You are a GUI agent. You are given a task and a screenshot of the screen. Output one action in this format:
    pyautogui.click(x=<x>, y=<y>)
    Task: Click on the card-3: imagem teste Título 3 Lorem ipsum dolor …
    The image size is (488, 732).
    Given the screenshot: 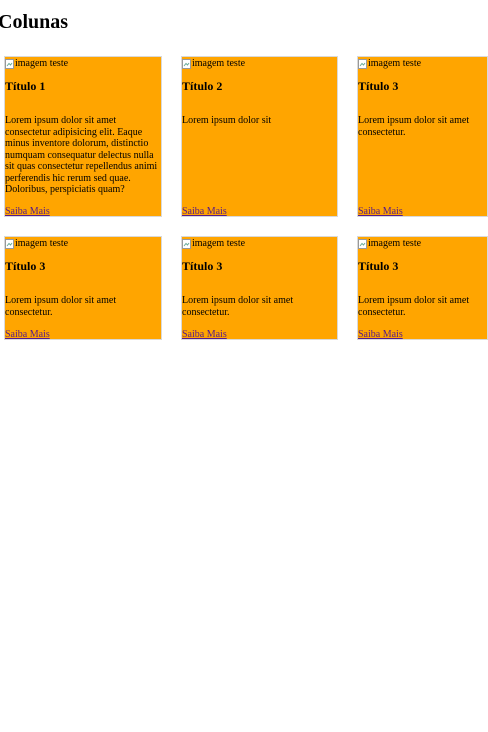 What is the action you would take?
    pyautogui.click(x=422, y=136)
    